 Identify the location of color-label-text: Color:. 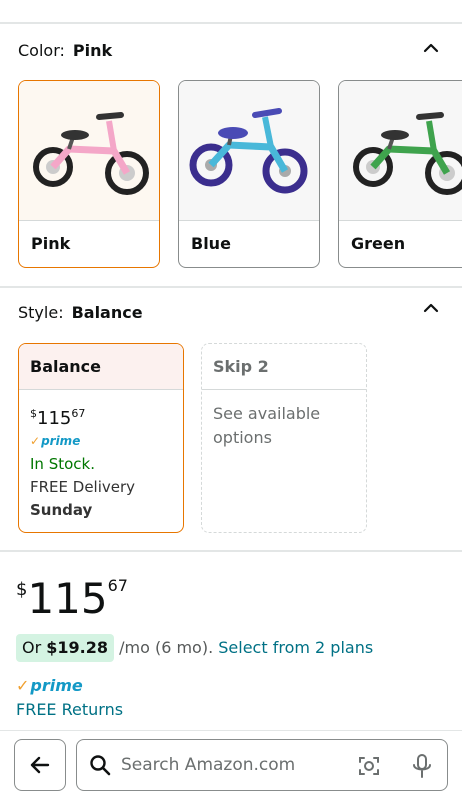
(41, 50).